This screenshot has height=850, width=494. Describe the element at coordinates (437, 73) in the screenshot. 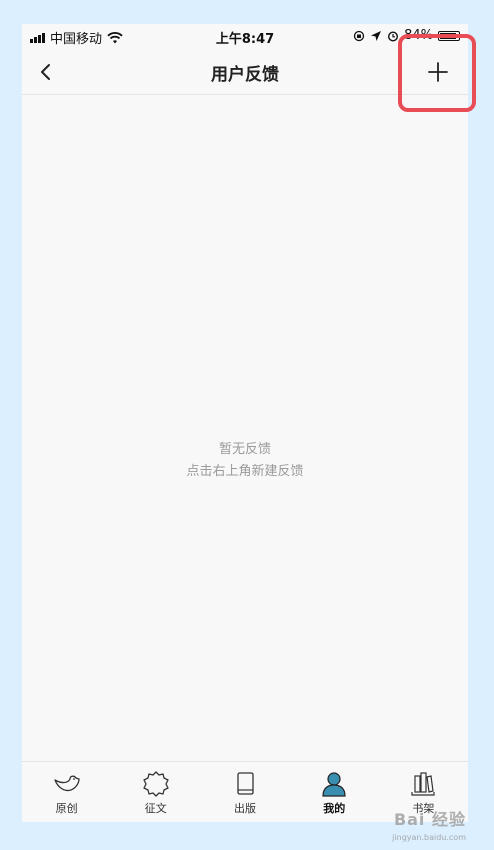

I see `highlight-box` at that location.